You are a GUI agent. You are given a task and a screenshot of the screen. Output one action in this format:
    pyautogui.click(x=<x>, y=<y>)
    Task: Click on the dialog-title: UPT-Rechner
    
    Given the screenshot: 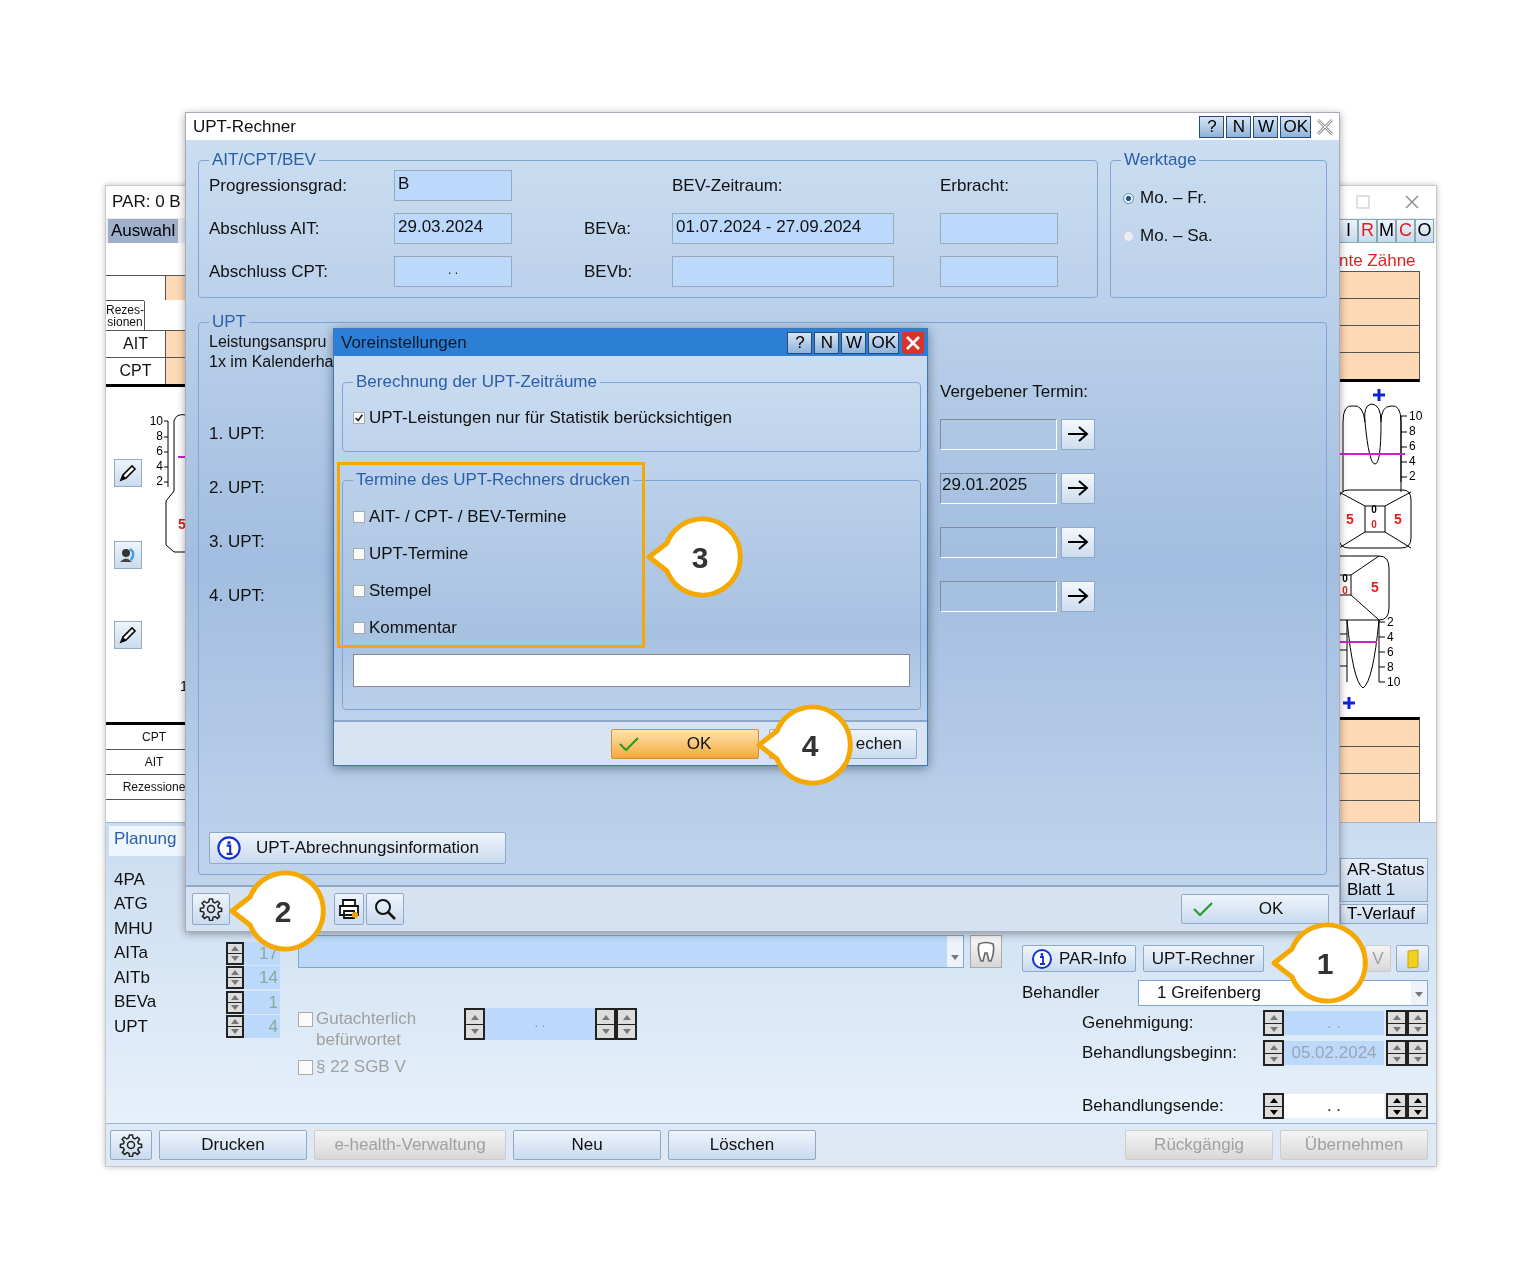 What is the action you would take?
    pyautogui.click(x=244, y=126)
    